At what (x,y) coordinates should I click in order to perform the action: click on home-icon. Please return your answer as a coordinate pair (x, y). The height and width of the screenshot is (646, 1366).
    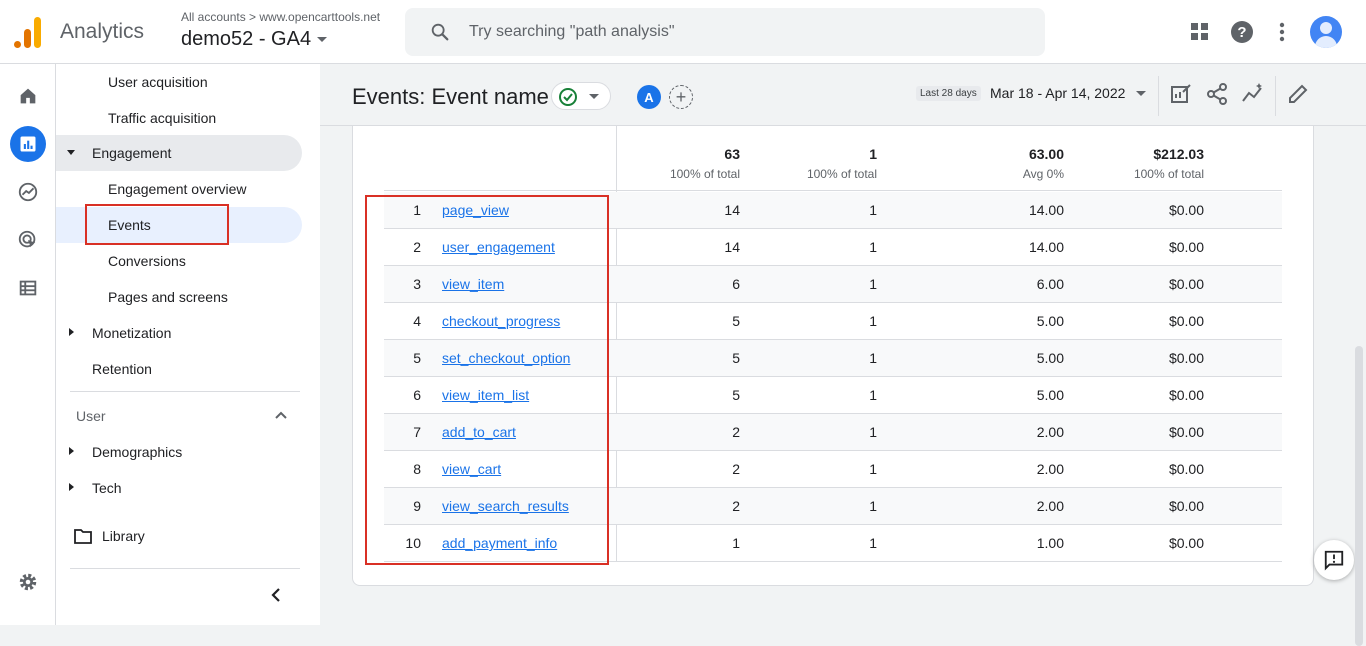
    Looking at the image, I should click on (28, 96).